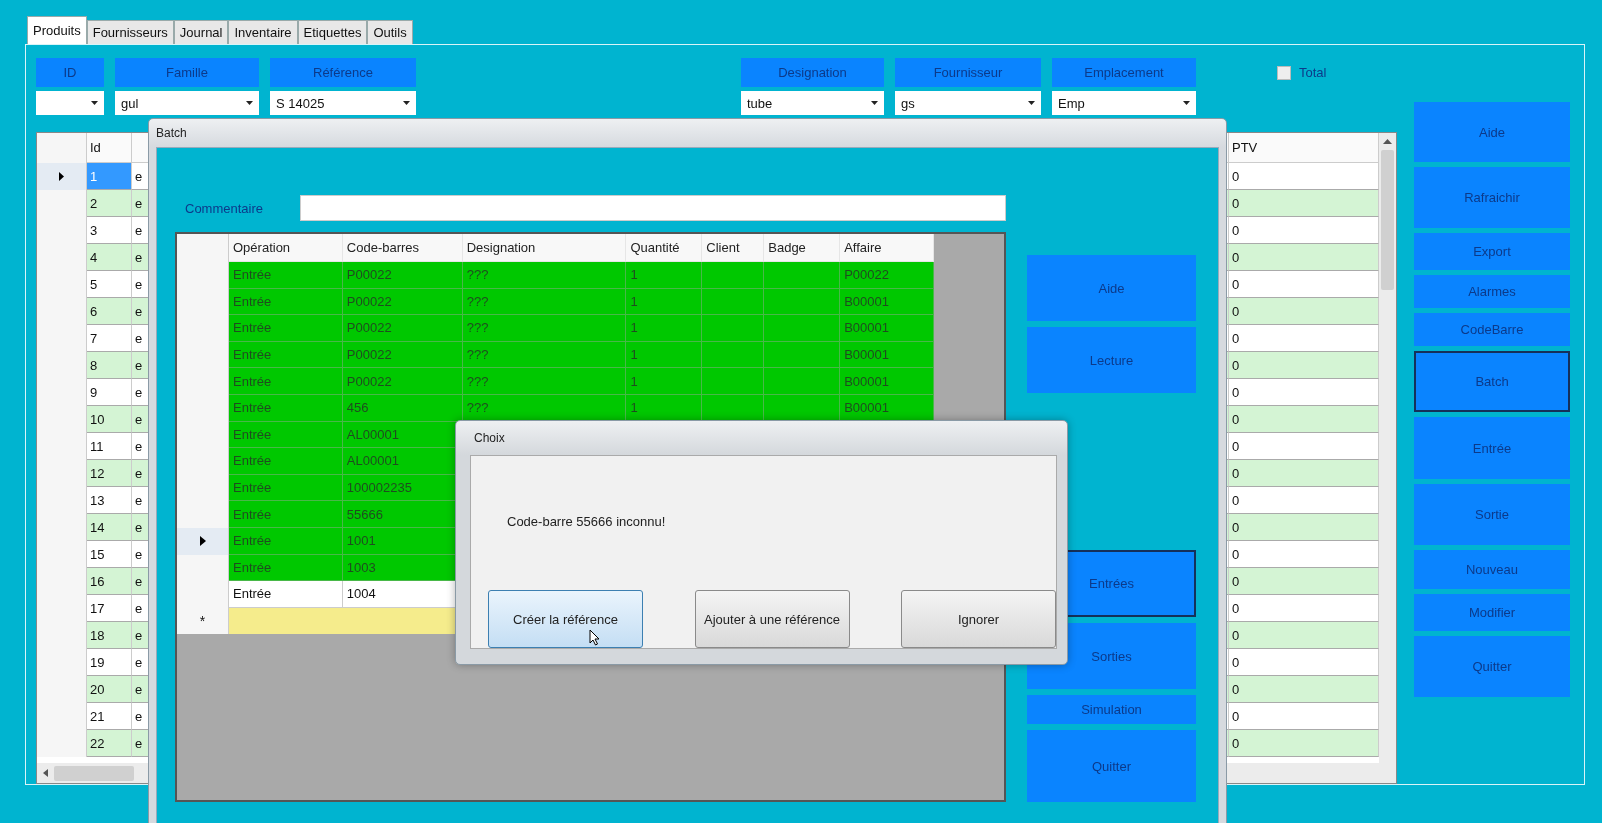 The height and width of the screenshot is (823, 1602). What do you see at coordinates (109, 716) in the screenshot?
I see `table-cell: 21` at bounding box center [109, 716].